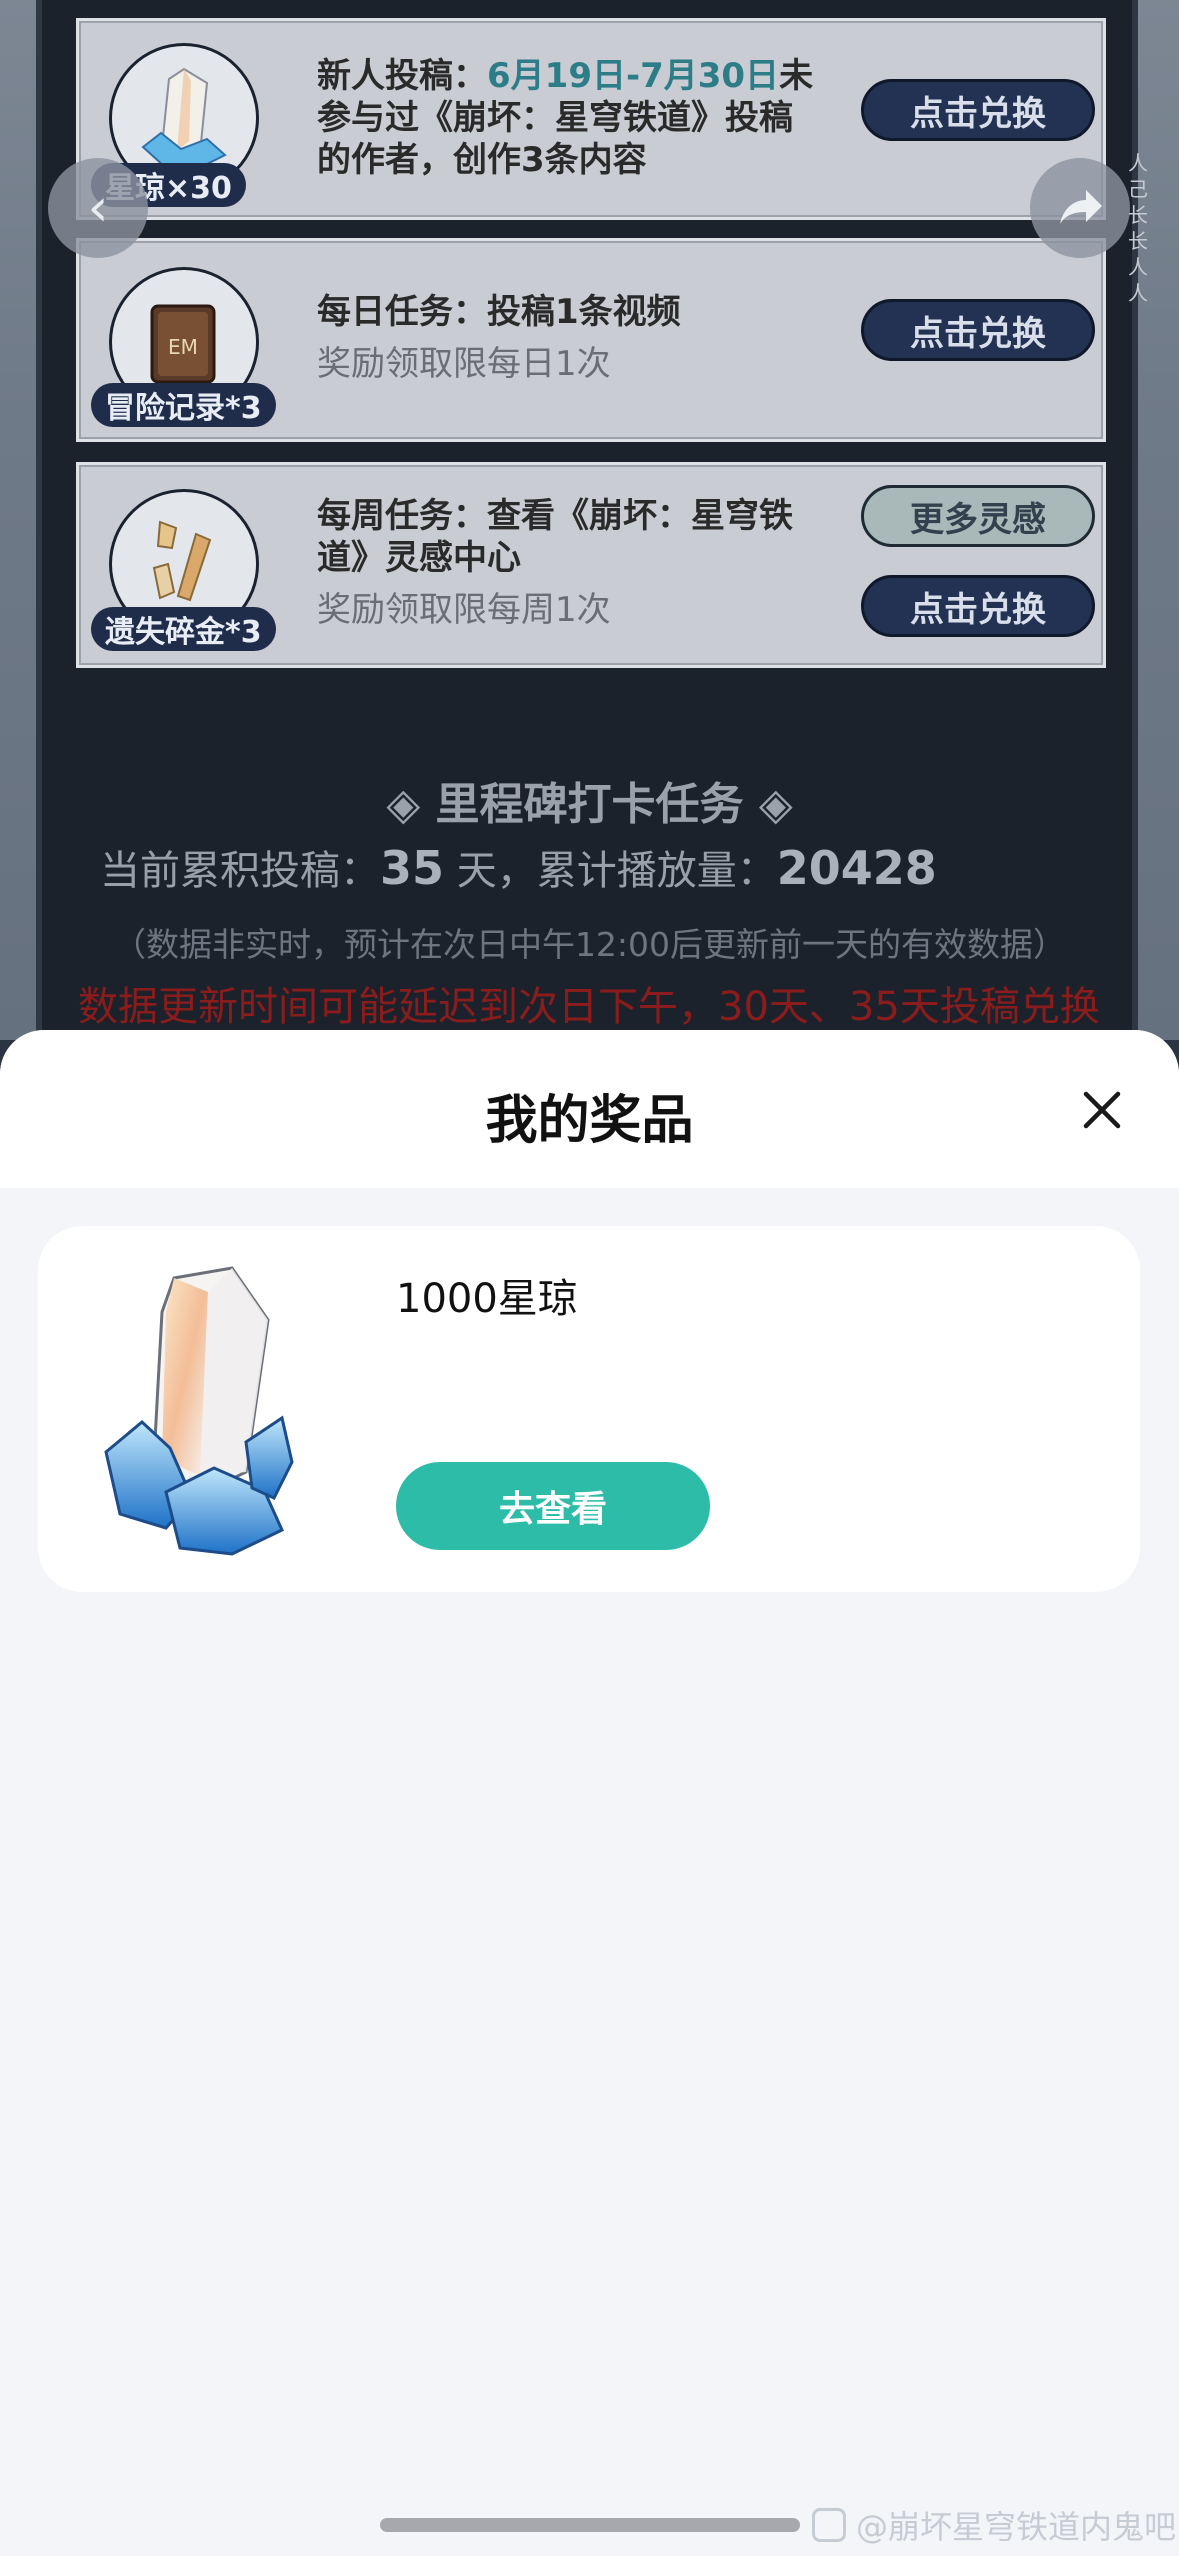  I want to click on data-note: （数据非实时，预计在次日中午12:00后更新前一天的有效数据）, so click(589, 944).